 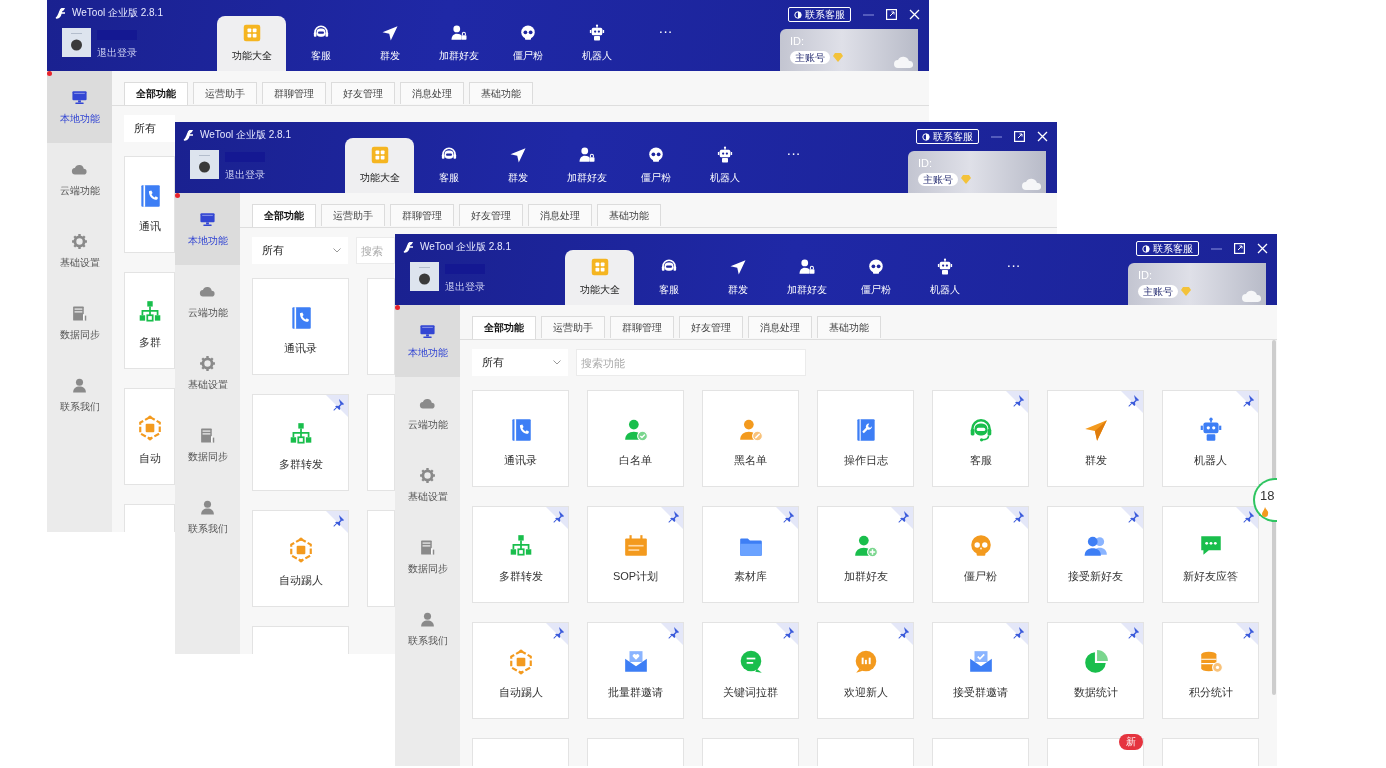 I want to click on feature-card: 素材库, so click(x=750, y=554).